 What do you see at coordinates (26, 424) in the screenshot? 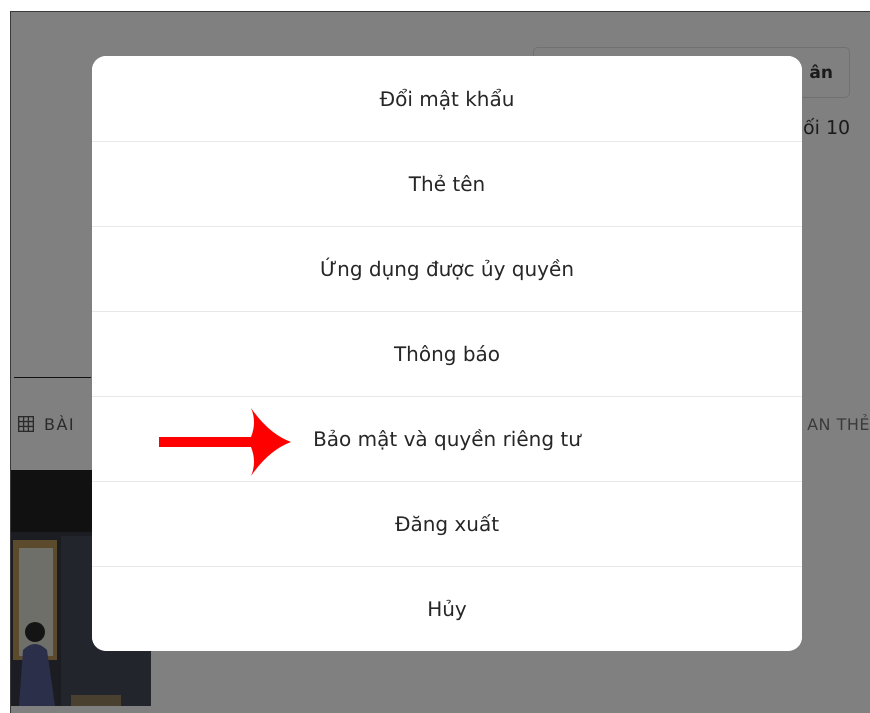
I see `grid-icon` at bounding box center [26, 424].